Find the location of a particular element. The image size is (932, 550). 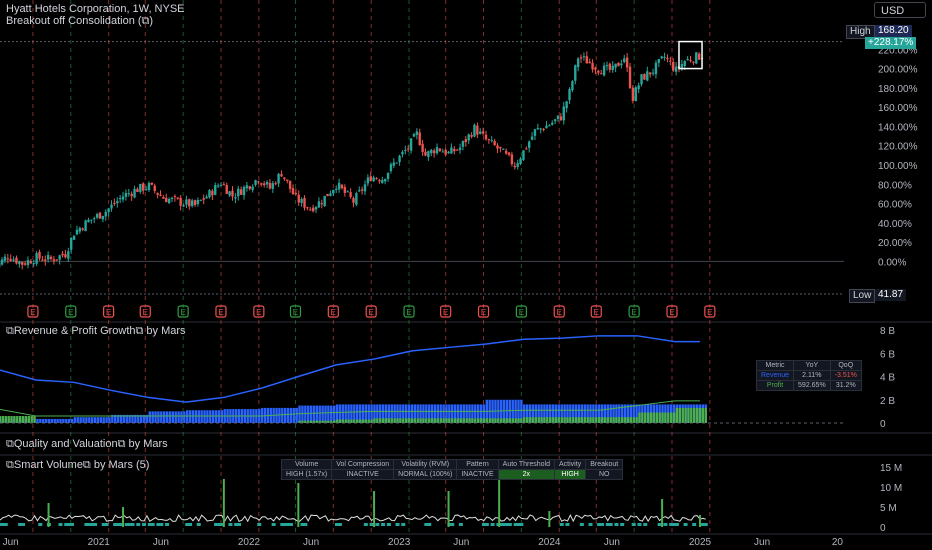

vol-h-0: Volume is located at coordinates (306, 464).